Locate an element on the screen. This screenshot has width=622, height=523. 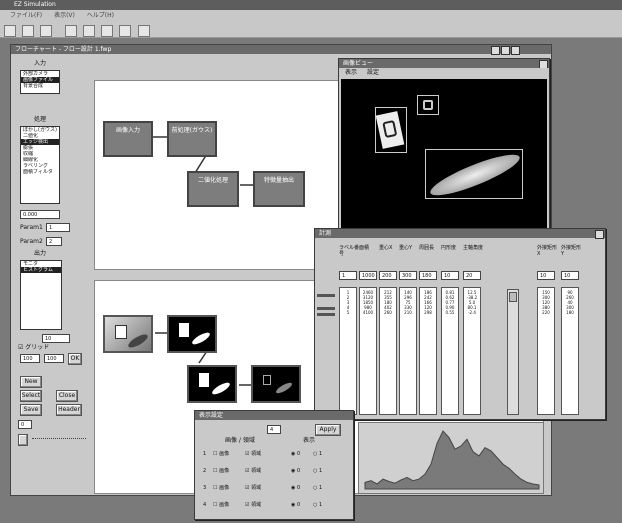
column-header: ラベル番号 is located at coordinates (349, 251).